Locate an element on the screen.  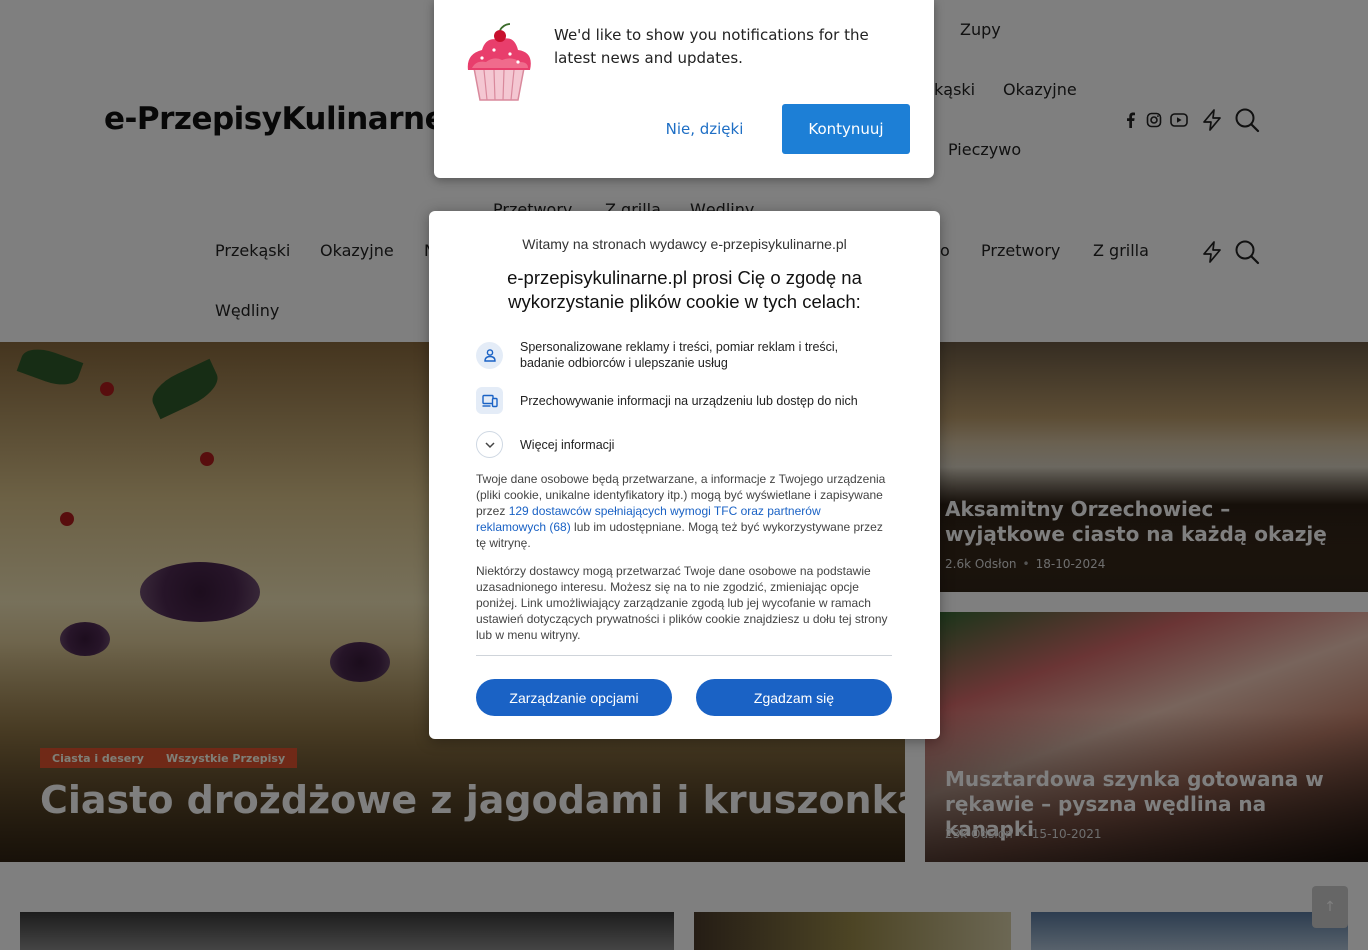
consent-more-info-label: Więcej informacji is located at coordinates (700, 445).